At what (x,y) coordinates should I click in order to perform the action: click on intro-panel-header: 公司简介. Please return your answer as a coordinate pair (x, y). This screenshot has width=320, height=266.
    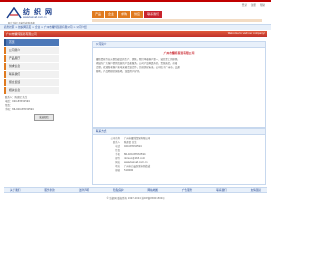
    Looking at the image, I should click on (179, 45).